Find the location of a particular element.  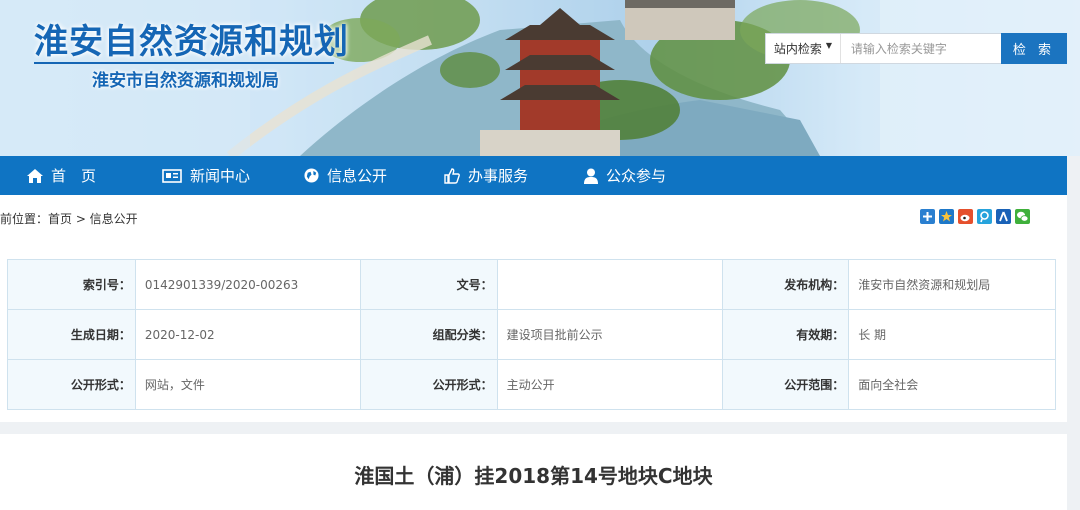

share-toolbar is located at coordinates (975, 216).